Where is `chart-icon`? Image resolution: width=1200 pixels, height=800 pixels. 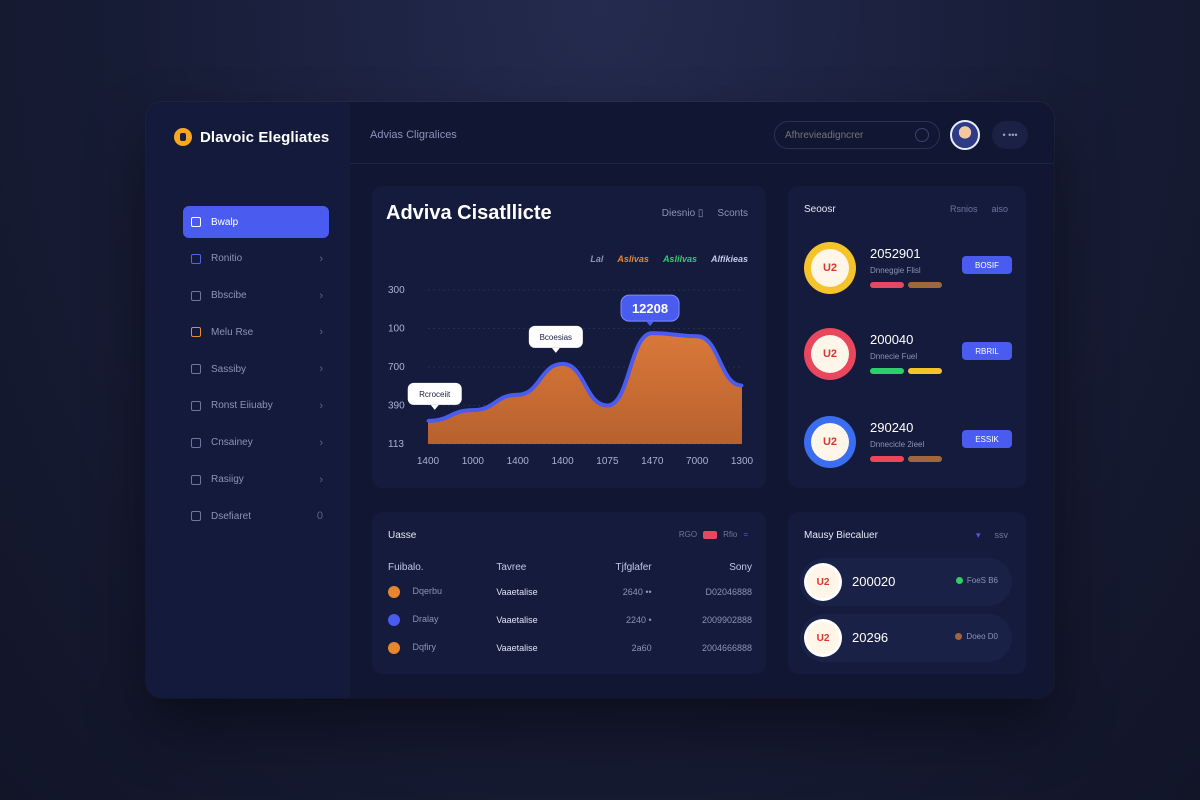 chart-icon is located at coordinates (196, 258).